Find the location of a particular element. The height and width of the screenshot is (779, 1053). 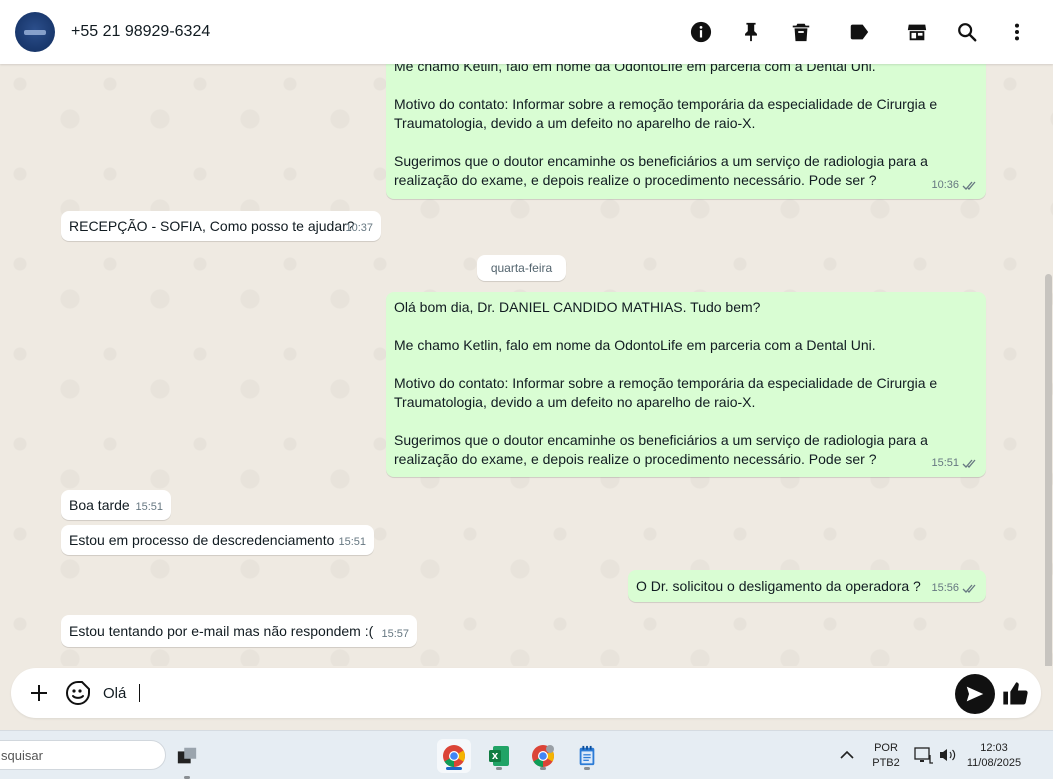

contact-avatar is located at coordinates (35, 32).